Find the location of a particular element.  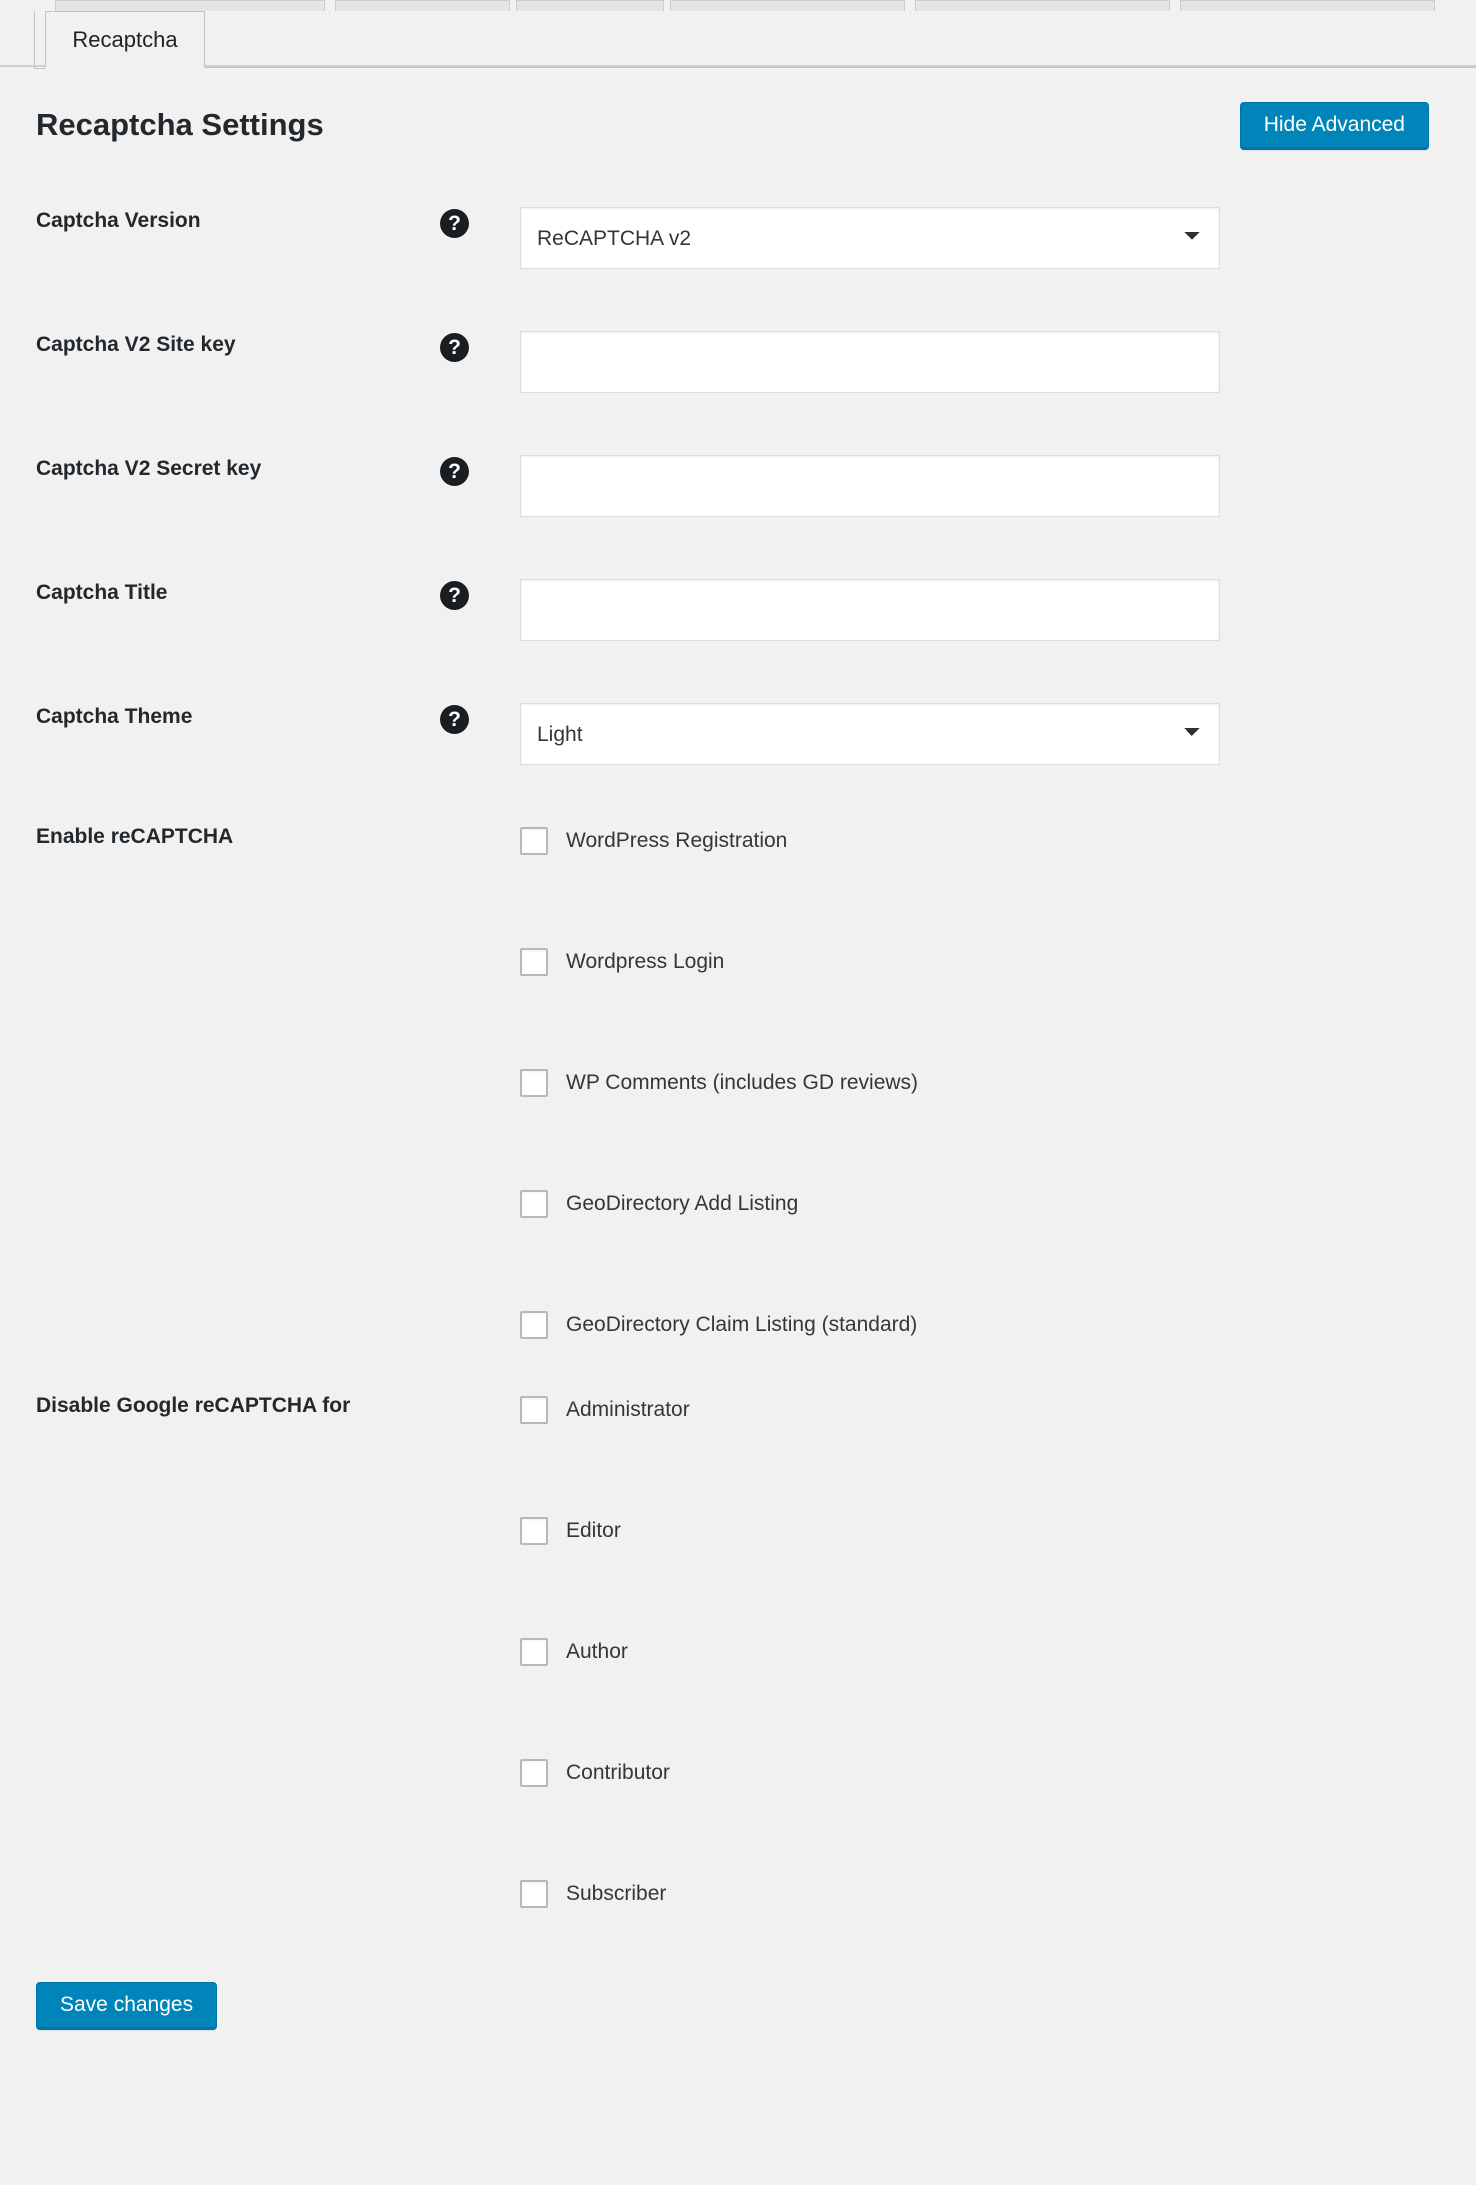

checkbox-row-editor: Editor is located at coordinates (998, 1531).